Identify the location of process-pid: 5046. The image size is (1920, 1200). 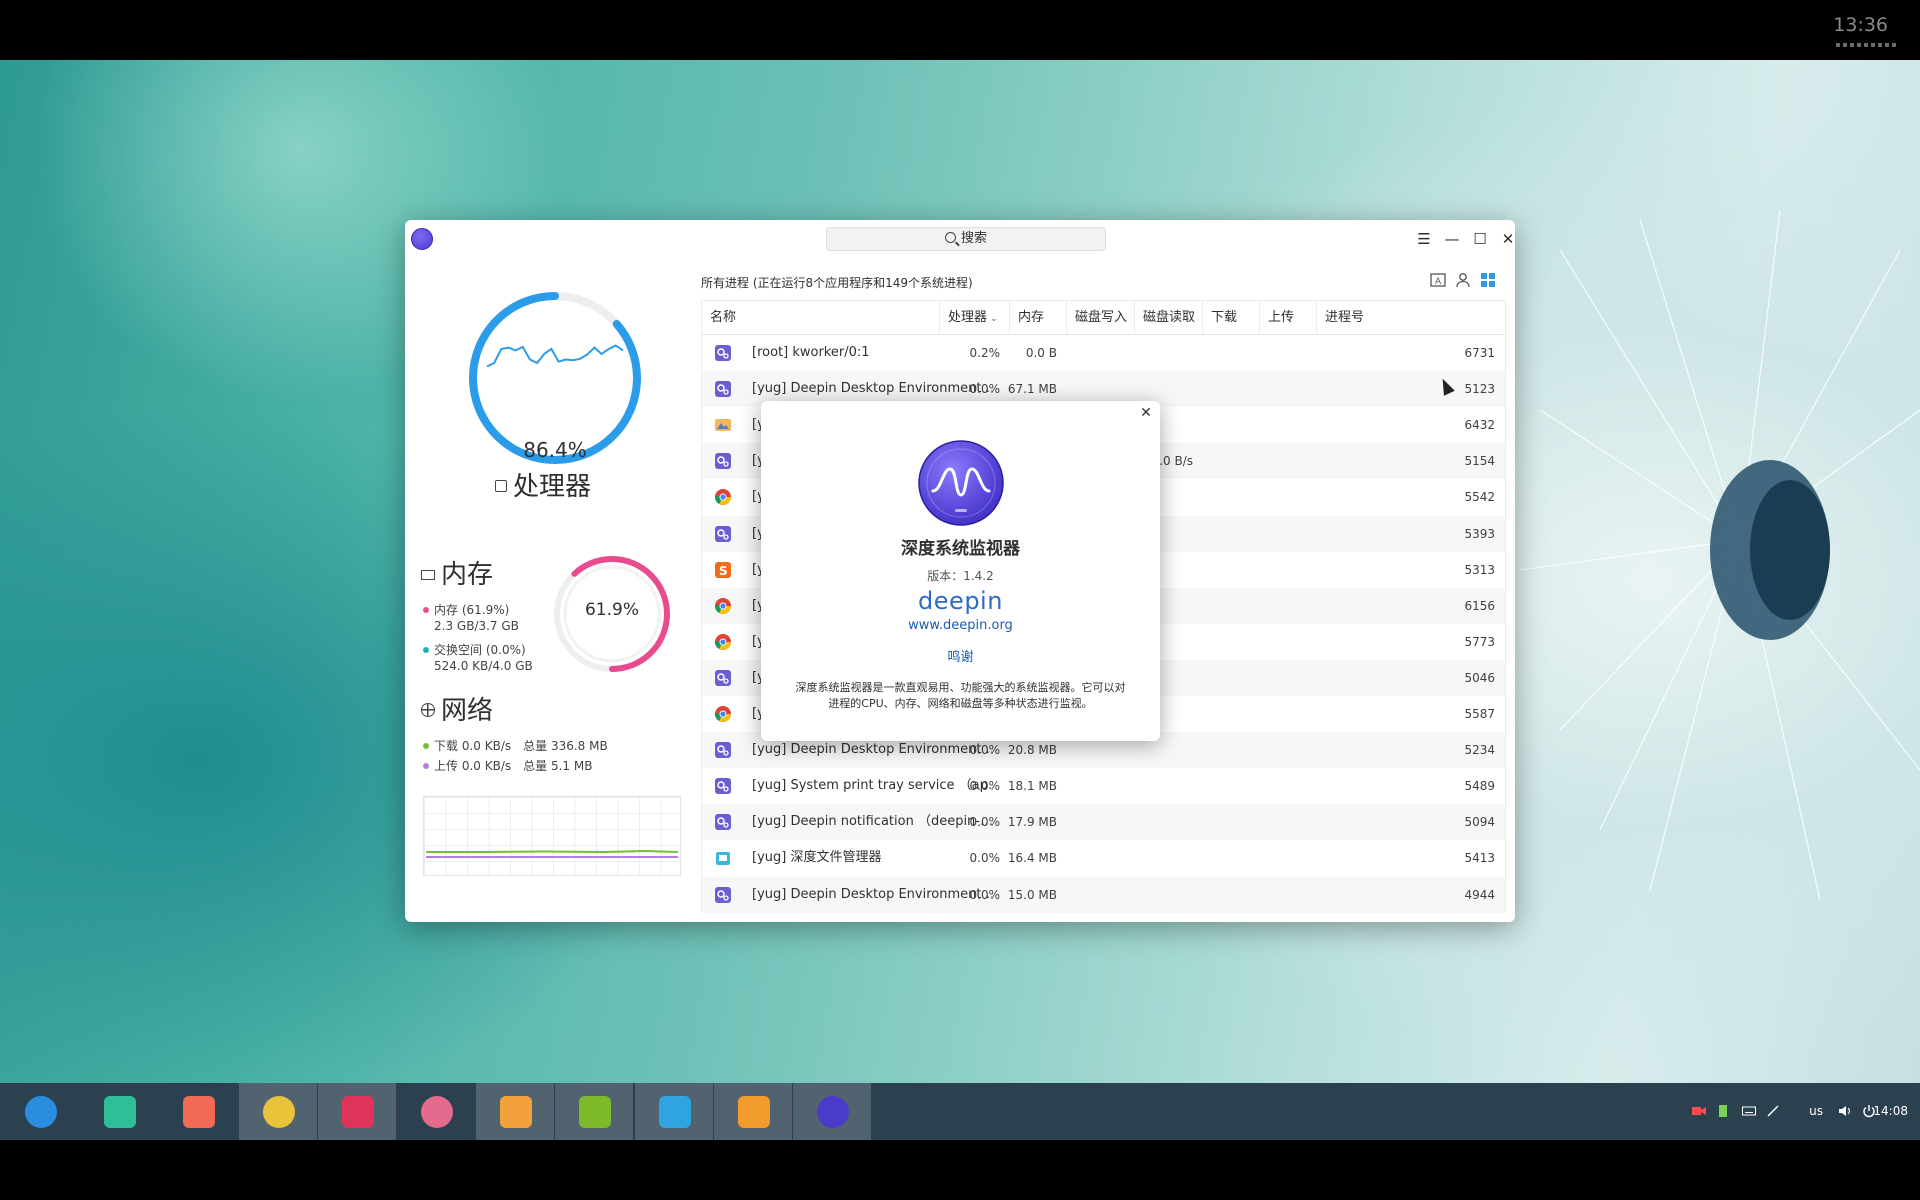
(1479, 677).